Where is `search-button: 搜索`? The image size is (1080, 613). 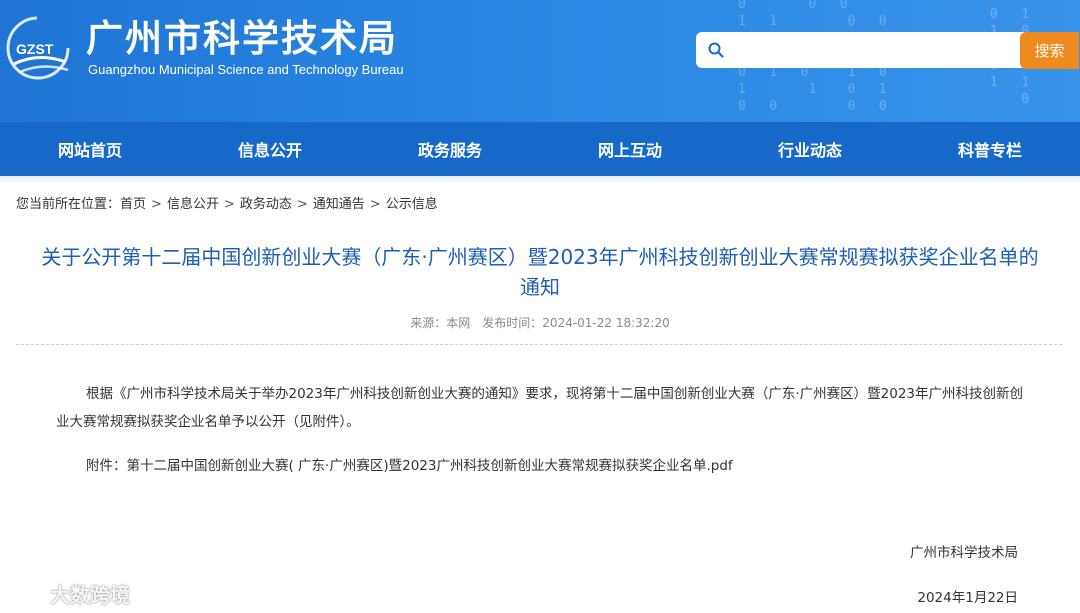 search-button: 搜索 is located at coordinates (1049, 50).